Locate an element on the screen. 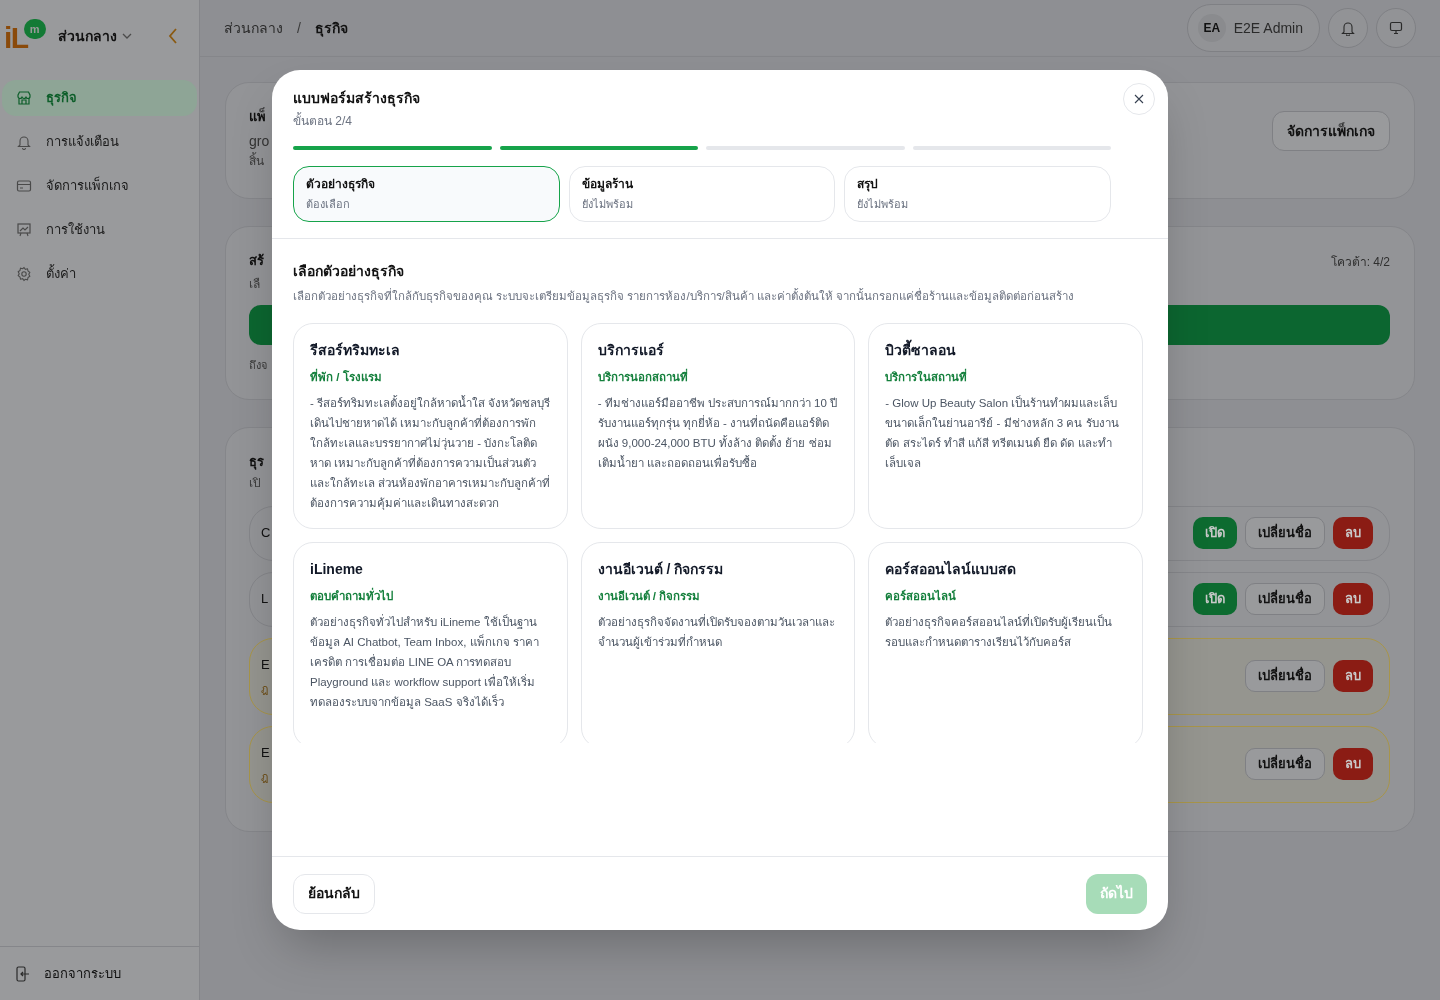 This screenshot has height=1000, width=1440. template-description: - ทีมช่างแอร์มืออาชีพ ประสบการณ์มากกว่า 10 ปี รับงานแอร์ทุกรุ่น ทุกยี่ห้อ - งานที่ถนัดคือแอร์ติดผนัง 9,000-24,000 BTU ทั้งล้าง ติดตั้ง ย้าย ซ่อม เติมน้ำยา และถอดถอนเพื่อรับซื้อ is located at coordinates (718, 433).